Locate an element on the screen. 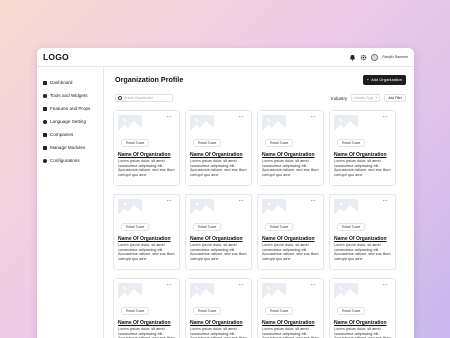  sidebar-item-configurations: Configurations is located at coordinates (70, 160).